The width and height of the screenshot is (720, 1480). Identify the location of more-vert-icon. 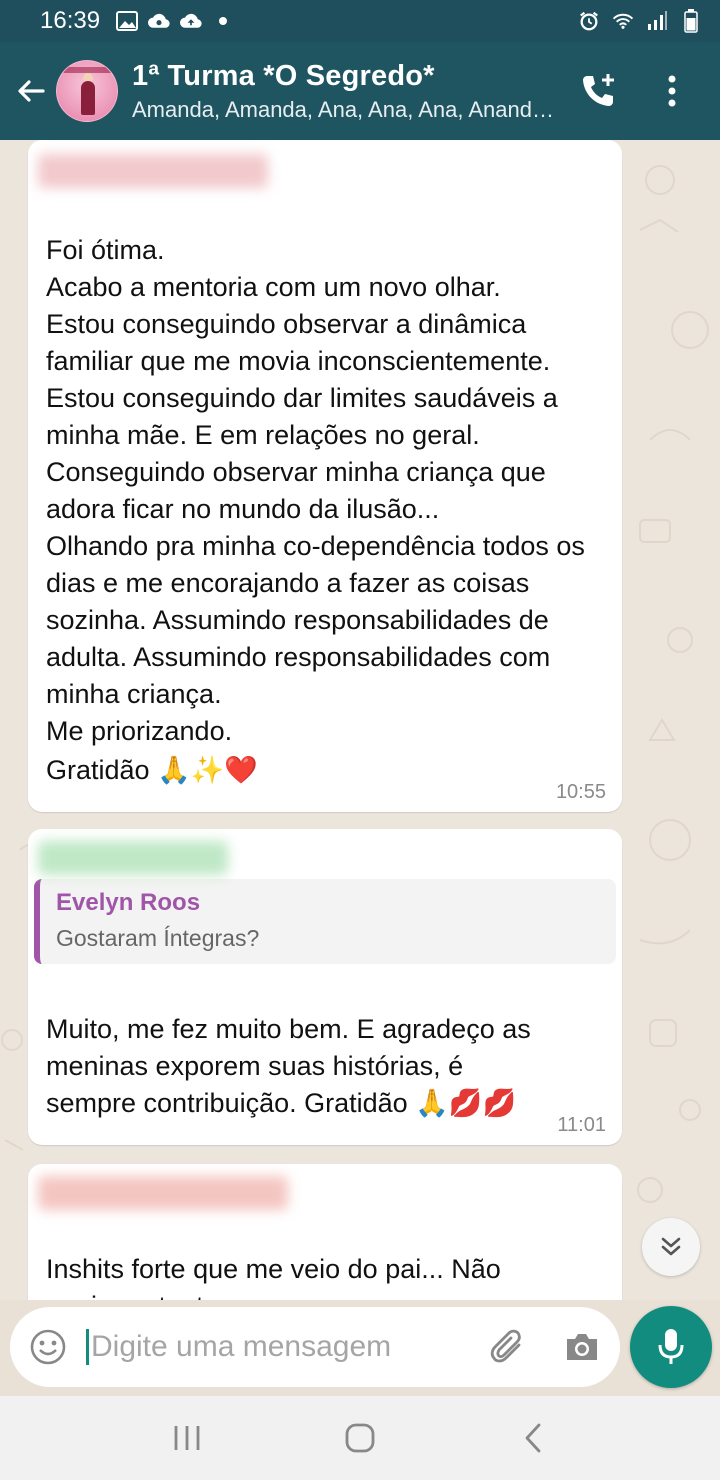
(672, 91).